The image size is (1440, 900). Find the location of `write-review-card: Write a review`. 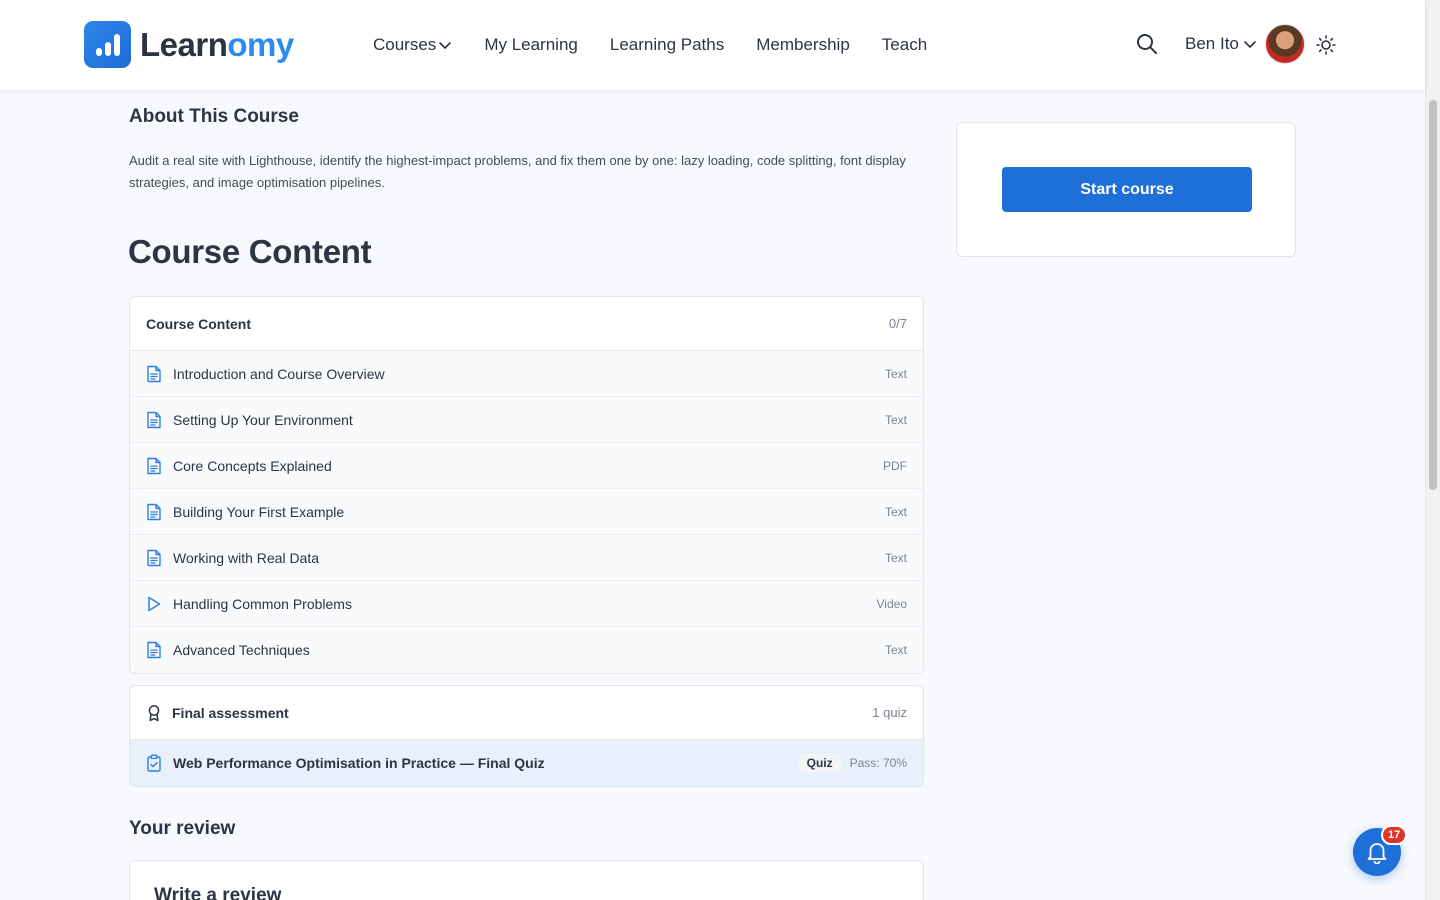

write-review-card: Write a review is located at coordinates (526, 880).